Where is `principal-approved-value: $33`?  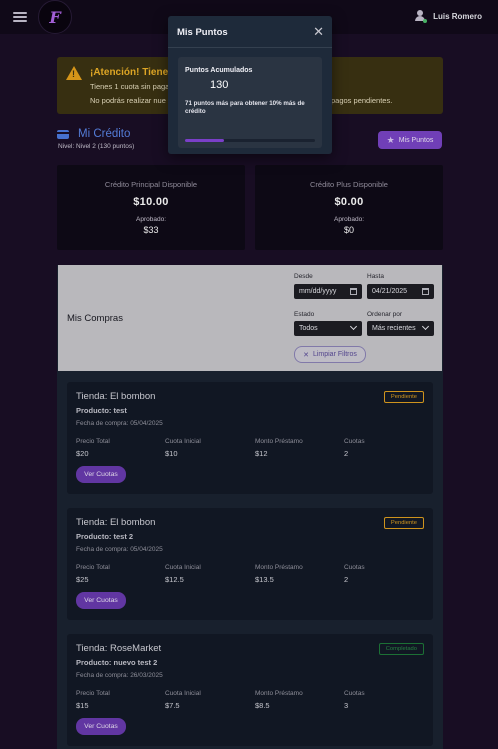
principal-approved-value: $33 is located at coordinates (151, 230).